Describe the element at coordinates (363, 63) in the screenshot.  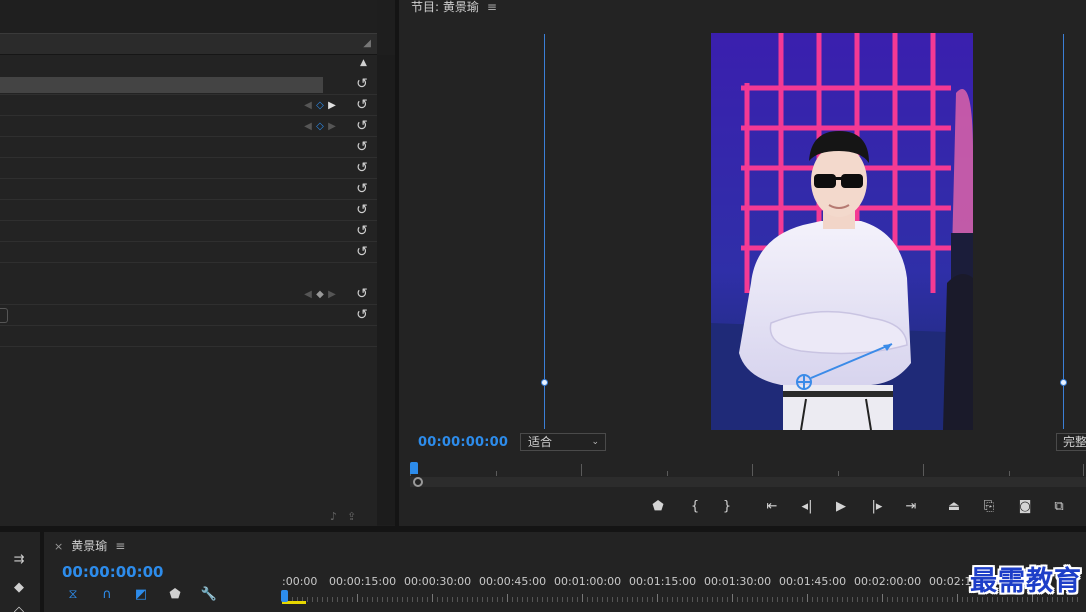
I see `scroll-up-icon: ▲` at that location.